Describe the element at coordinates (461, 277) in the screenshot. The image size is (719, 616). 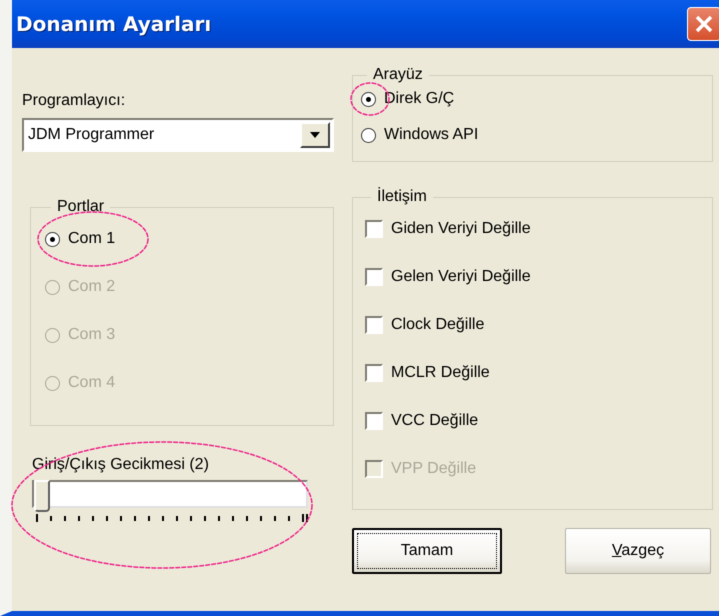
I see `option-label: Gelen Veriyi Değille` at that location.